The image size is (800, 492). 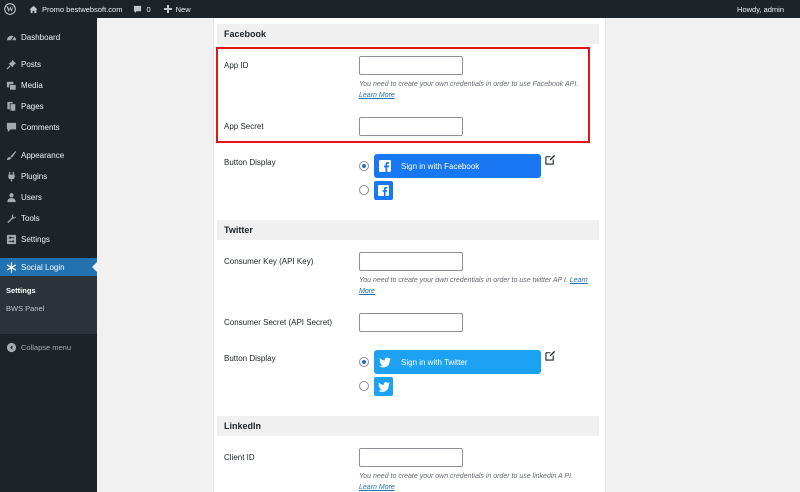 What do you see at coordinates (364, 166) in the screenshot?
I see `facebook-button-long-radio` at bounding box center [364, 166].